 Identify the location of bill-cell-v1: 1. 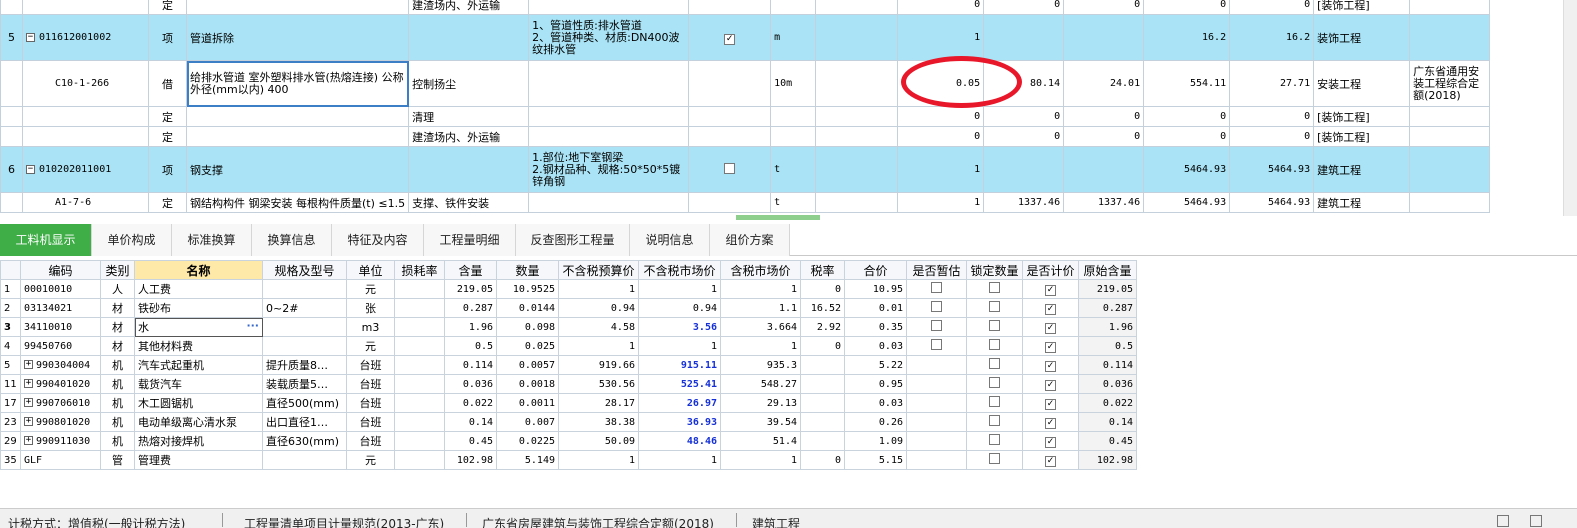
(941, 169).